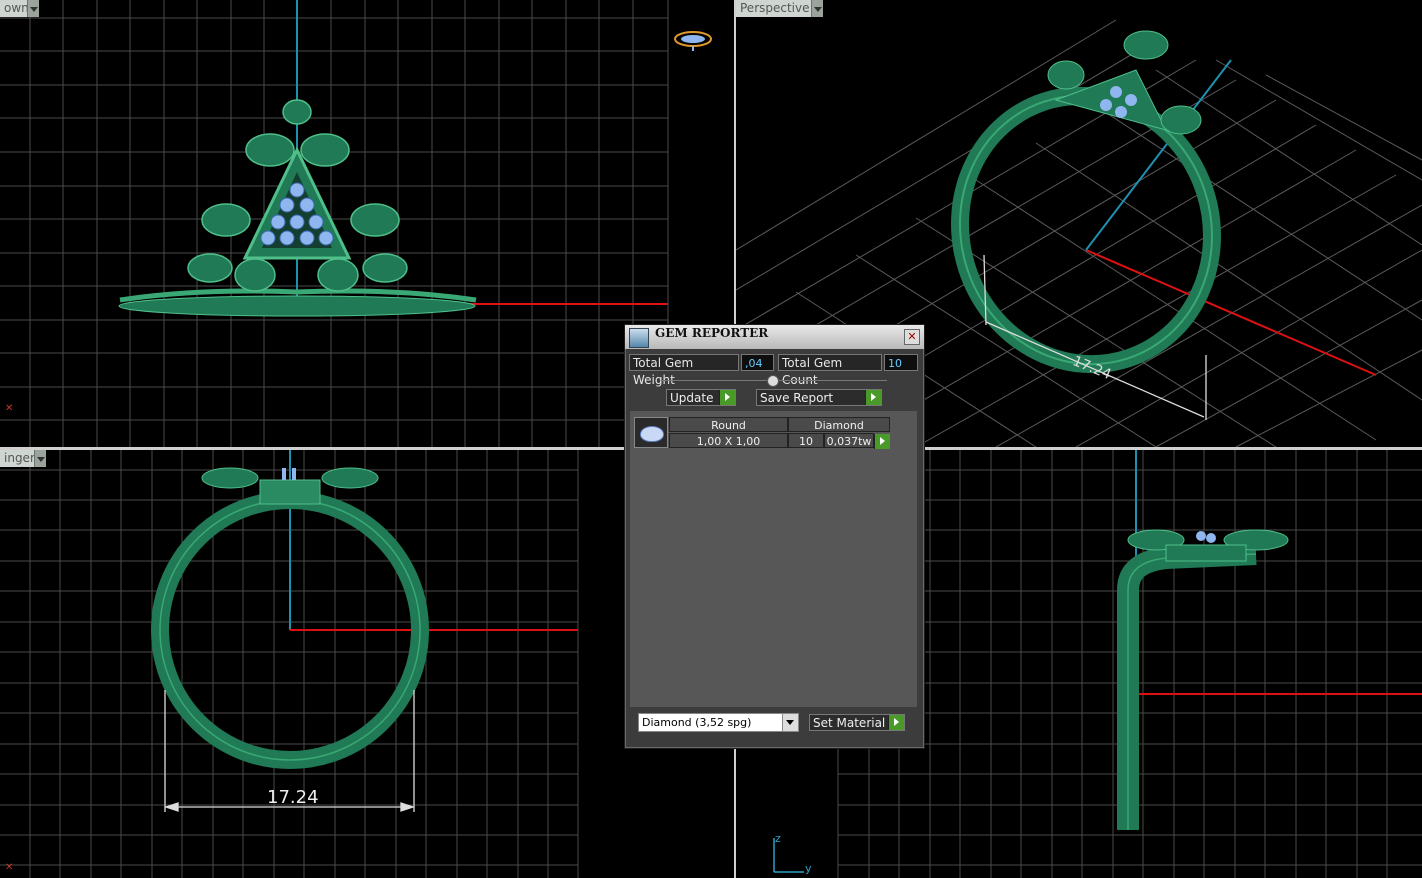  I want to click on close-icon: ✕, so click(912, 337).